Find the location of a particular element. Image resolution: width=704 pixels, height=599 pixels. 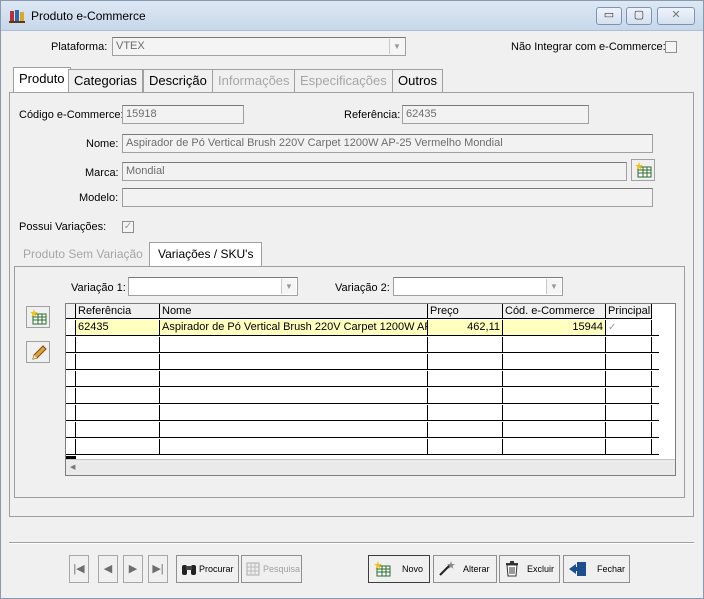

plataforma-value: VTEX is located at coordinates (130, 46).